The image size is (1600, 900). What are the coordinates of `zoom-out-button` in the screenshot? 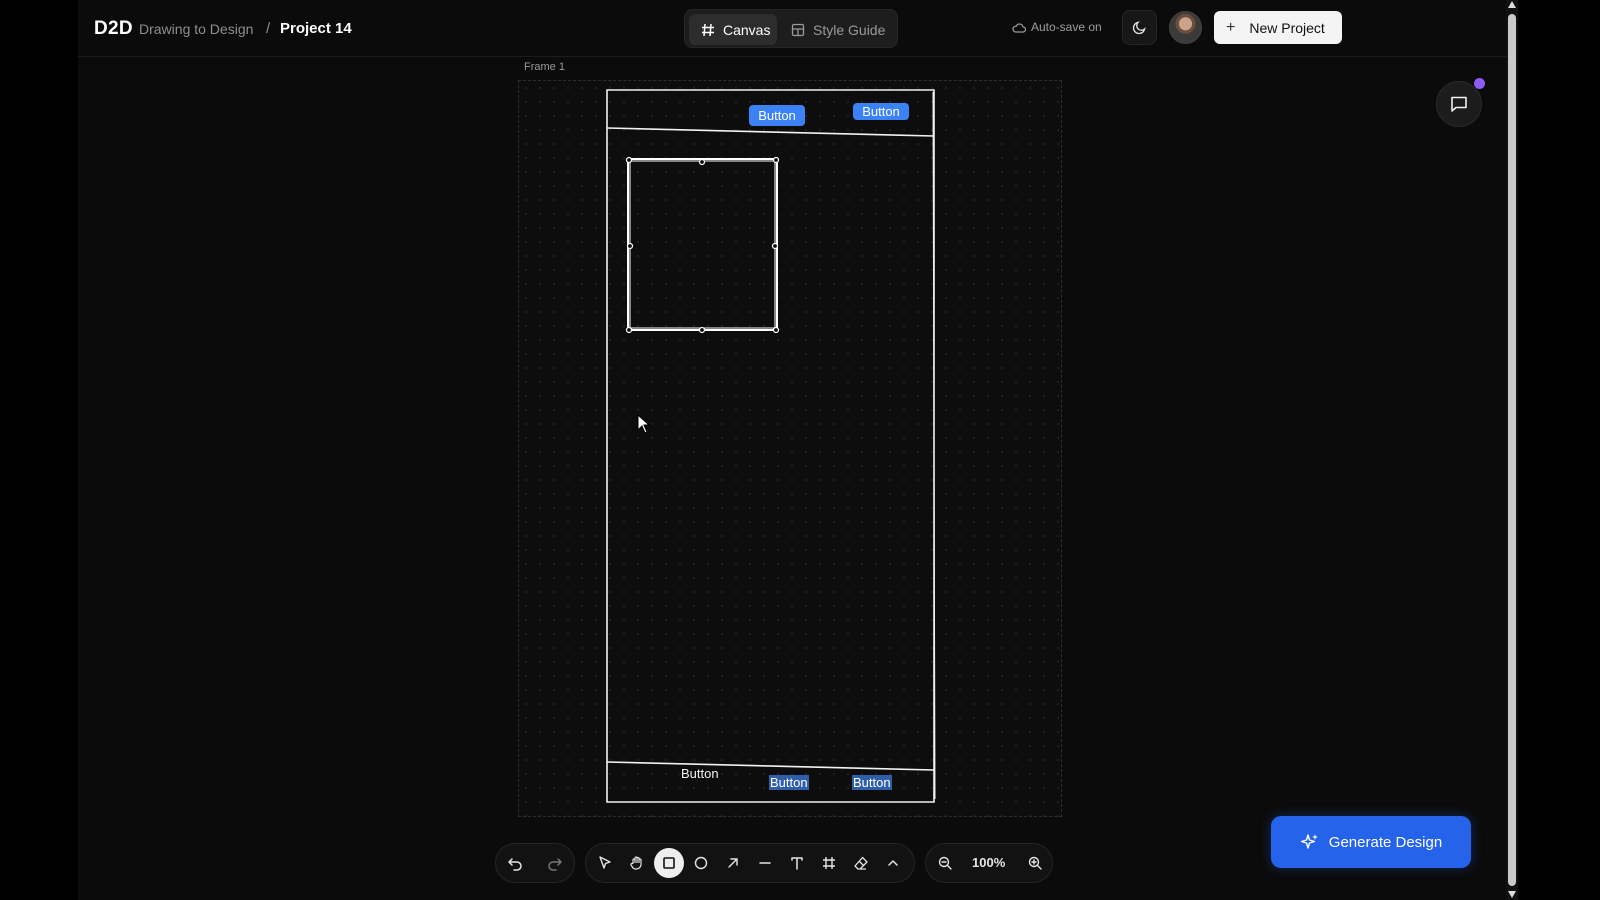 It's located at (945, 863).